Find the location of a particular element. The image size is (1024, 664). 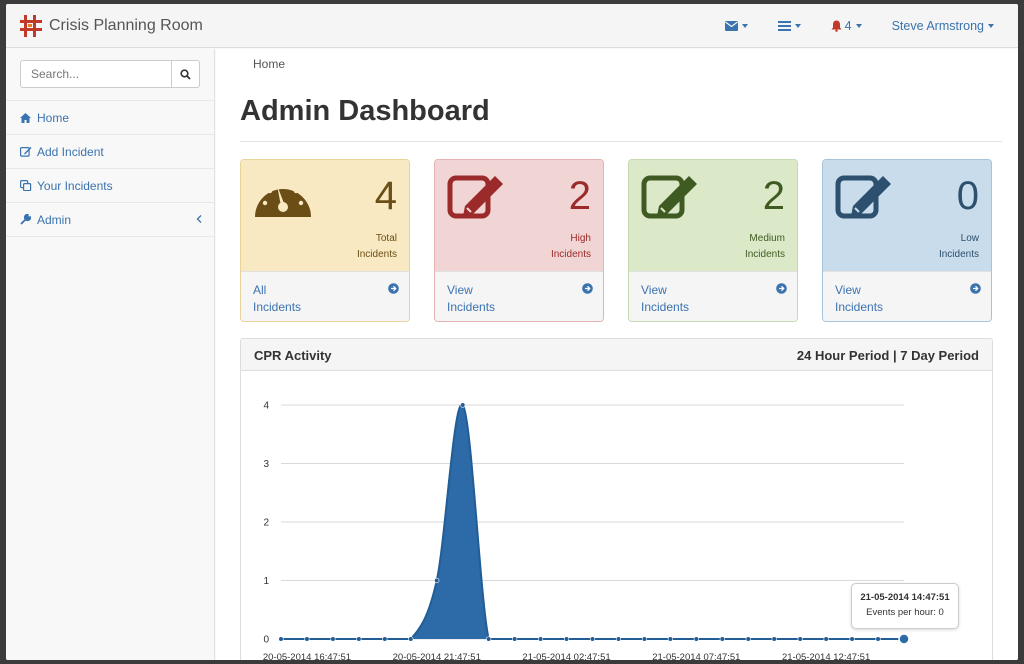

chevron-left-icon is located at coordinates (199, 219).